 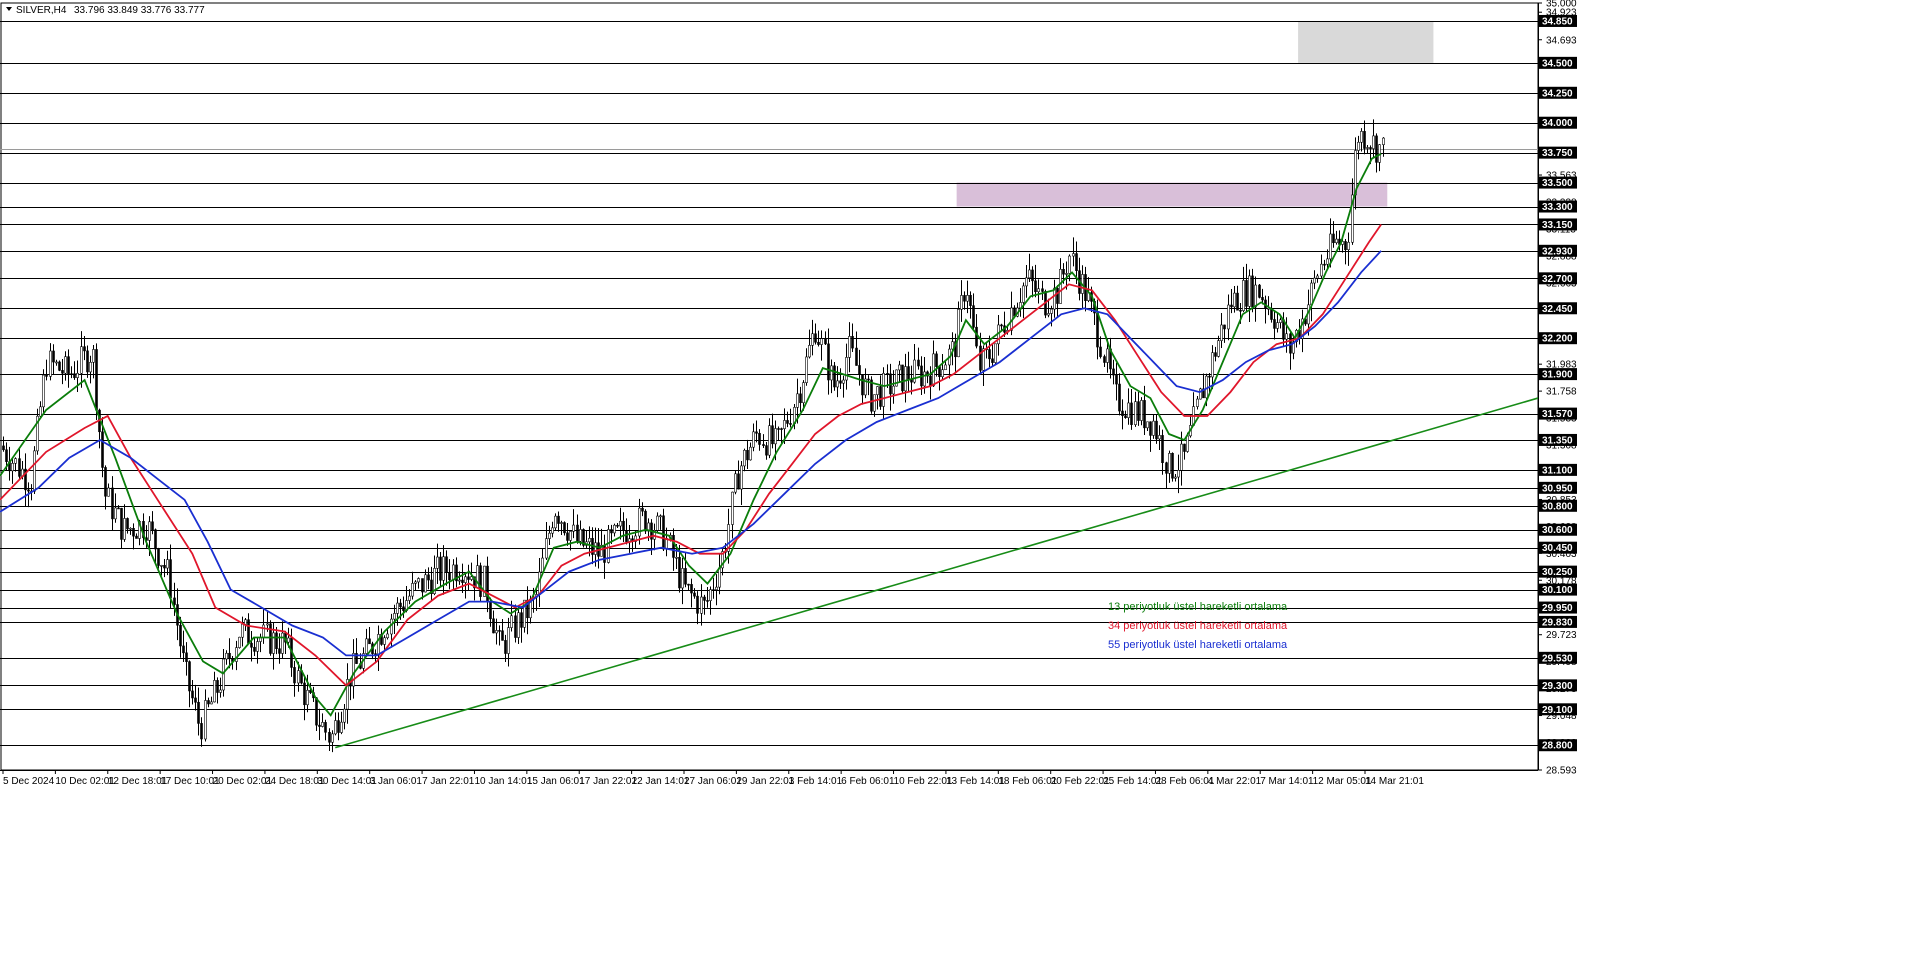 I want to click on level-price-label: 34.250, so click(x=1557, y=93).